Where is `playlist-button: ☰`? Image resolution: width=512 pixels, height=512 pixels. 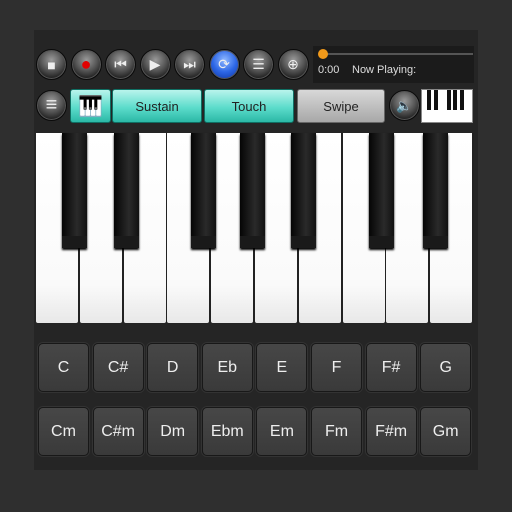
playlist-button: ☰ is located at coordinates (258, 64).